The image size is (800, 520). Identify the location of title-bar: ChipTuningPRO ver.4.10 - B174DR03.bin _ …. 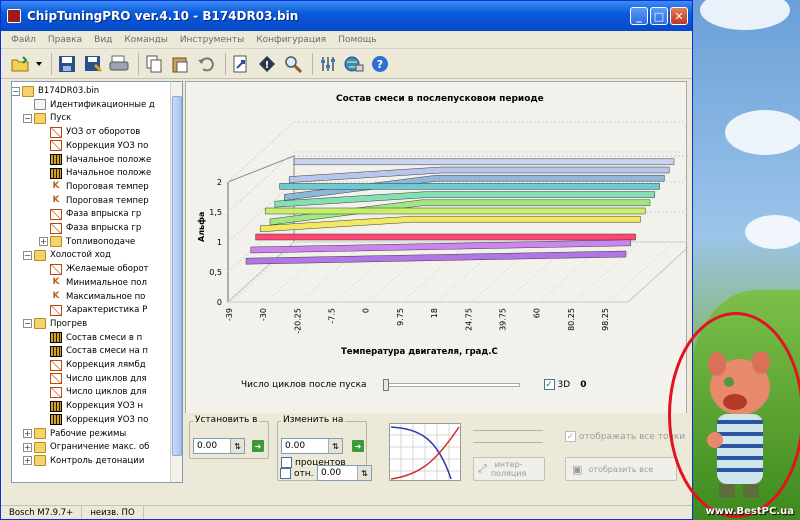
(346, 16).